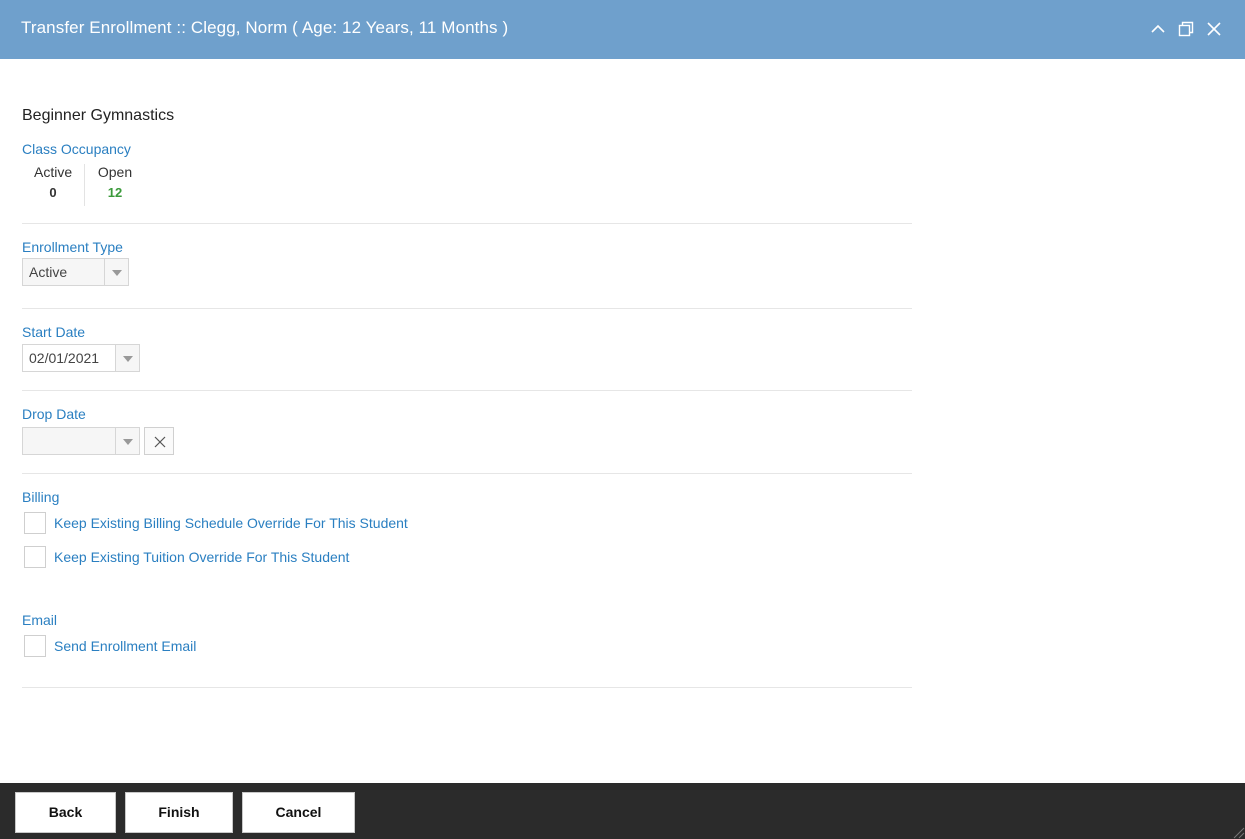 This screenshot has height=839, width=1245. What do you see at coordinates (115, 172) in the screenshot?
I see `occupancy-open-label: Open` at bounding box center [115, 172].